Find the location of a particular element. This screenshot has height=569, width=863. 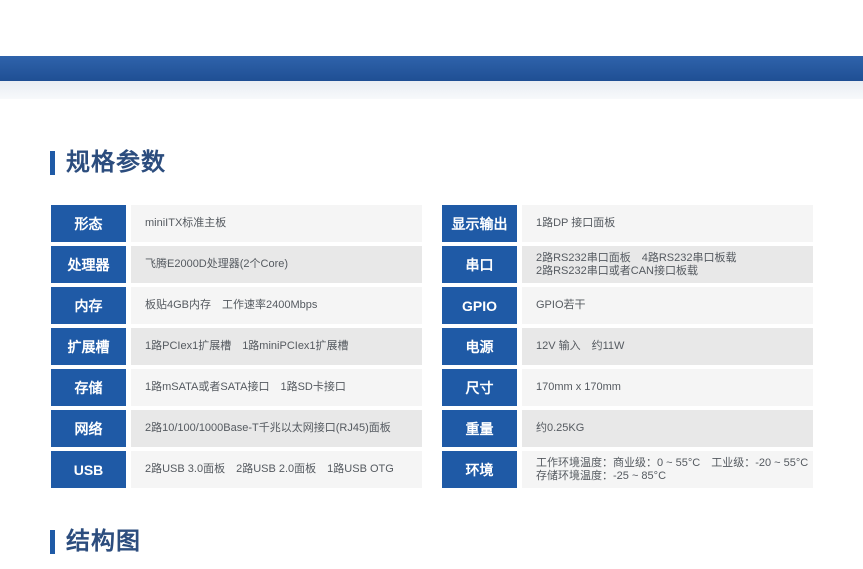

spec-row: 存储 1路mSATA或者SATA接口 1路SD卡接口 is located at coordinates (236, 387).